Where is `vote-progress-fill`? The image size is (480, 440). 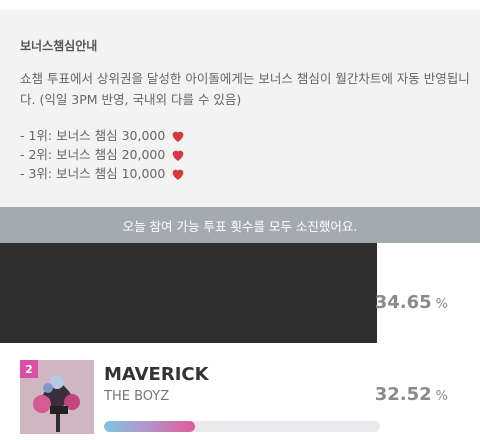
vote-progress-fill is located at coordinates (150, 426).